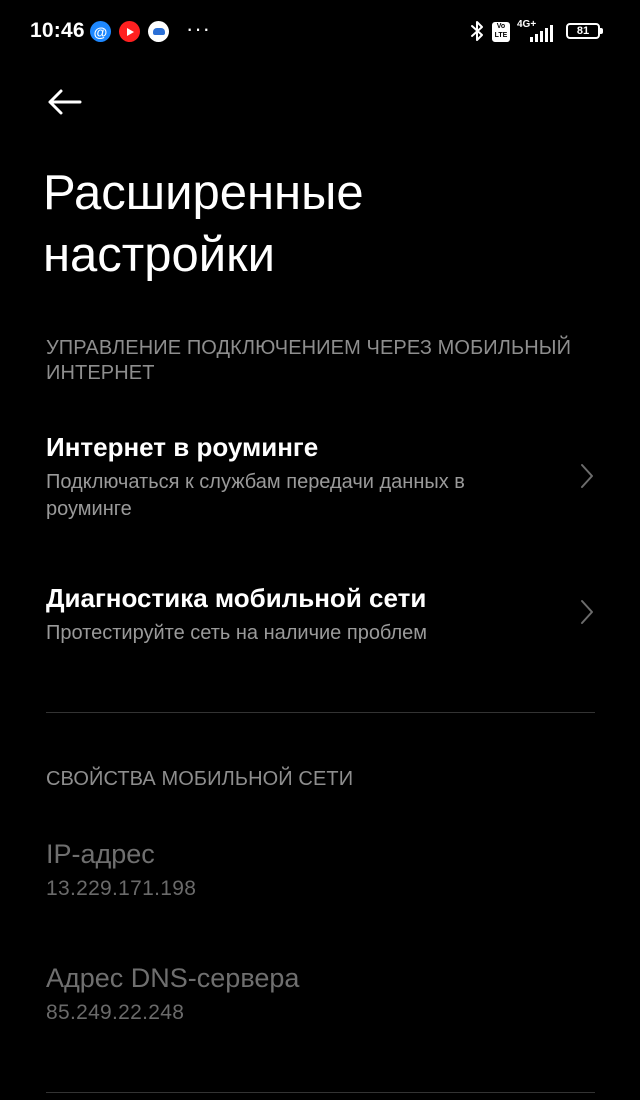  Describe the element at coordinates (543, 33) in the screenshot. I see `signal-strength-icon` at that location.